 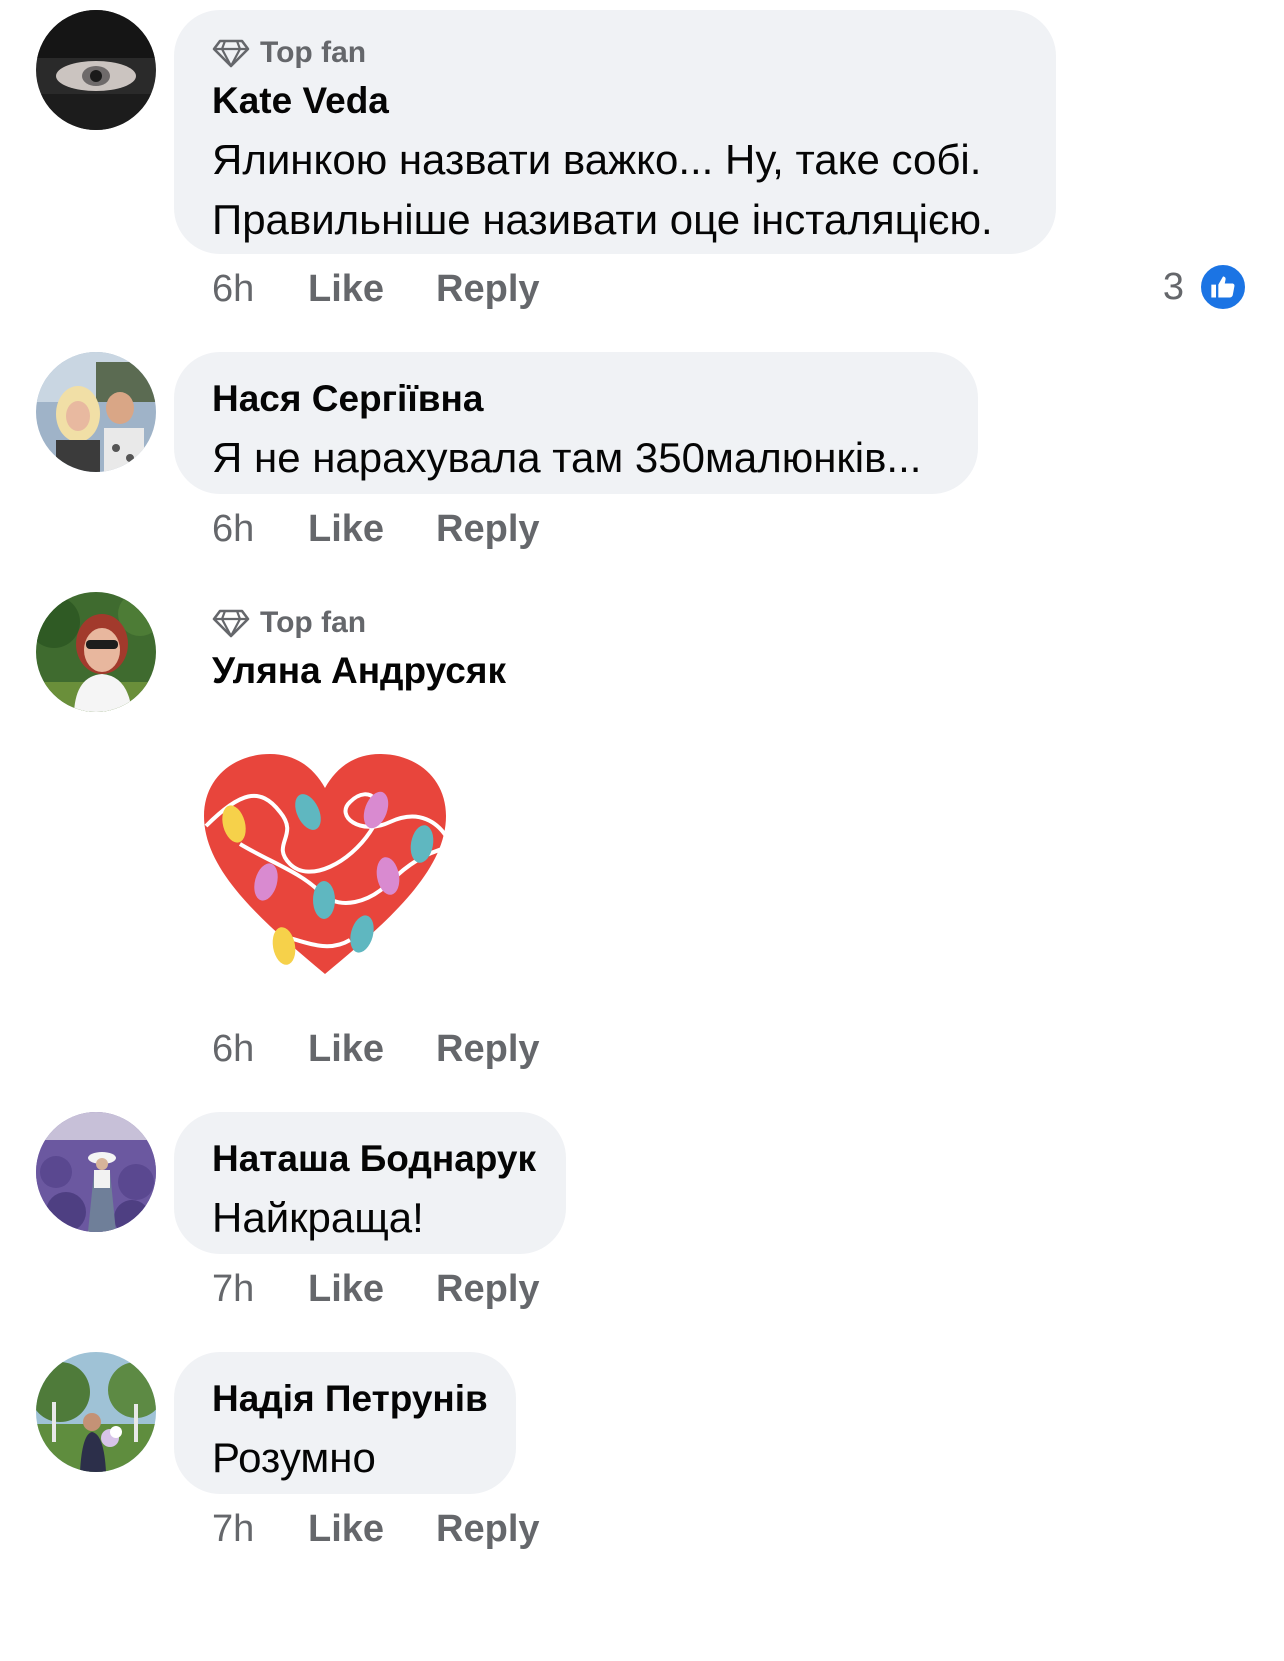 I want to click on heart-lights-sticker, so click(x=325, y=867).